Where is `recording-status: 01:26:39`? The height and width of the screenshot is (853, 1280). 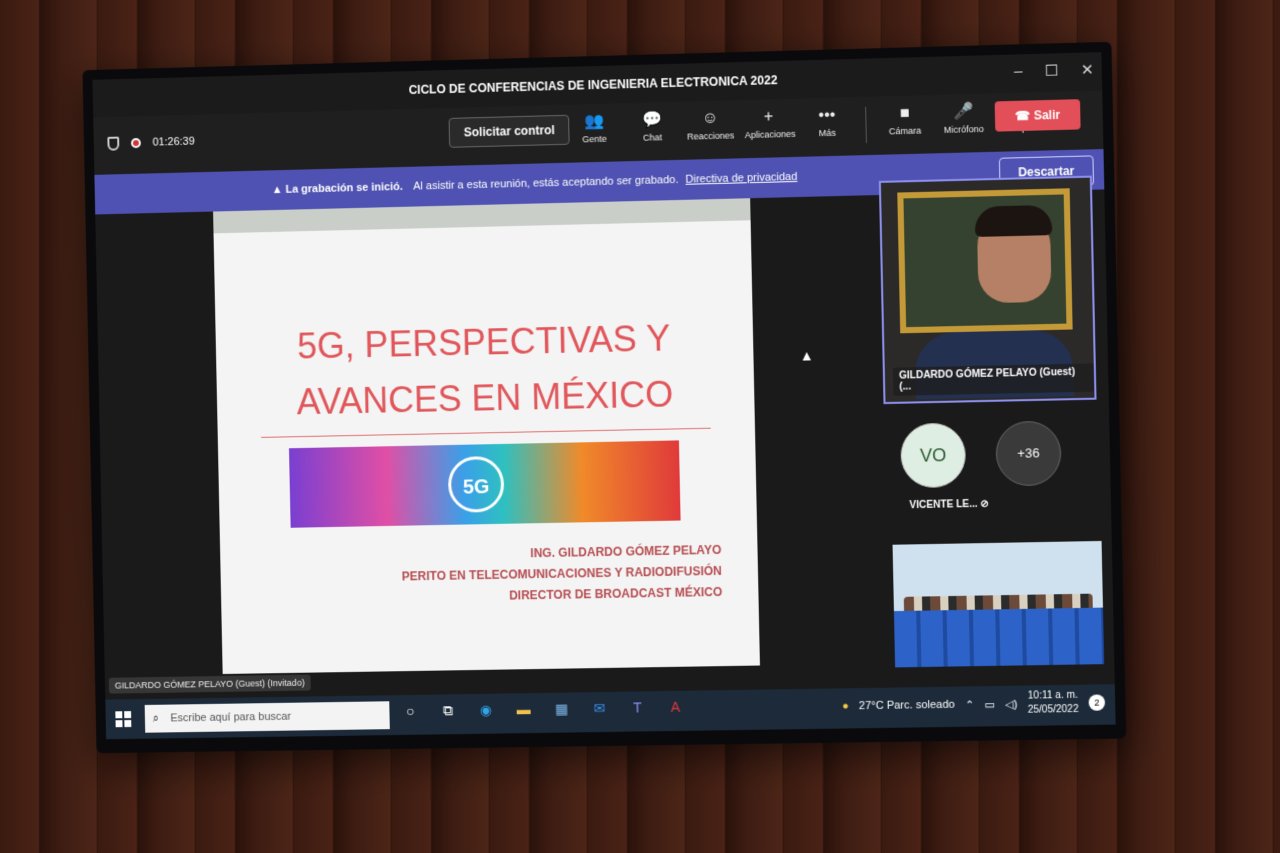 recording-status: 01:26:39 is located at coordinates (151, 143).